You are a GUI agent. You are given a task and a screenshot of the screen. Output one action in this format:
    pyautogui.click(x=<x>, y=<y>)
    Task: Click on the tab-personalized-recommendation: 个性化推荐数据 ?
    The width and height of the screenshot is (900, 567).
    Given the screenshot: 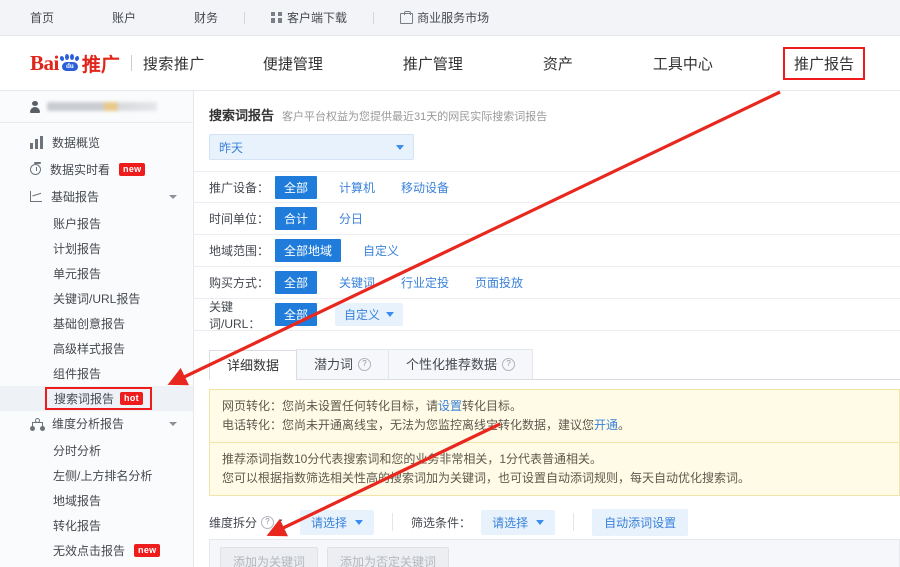 What is the action you would take?
    pyautogui.click(x=461, y=364)
    